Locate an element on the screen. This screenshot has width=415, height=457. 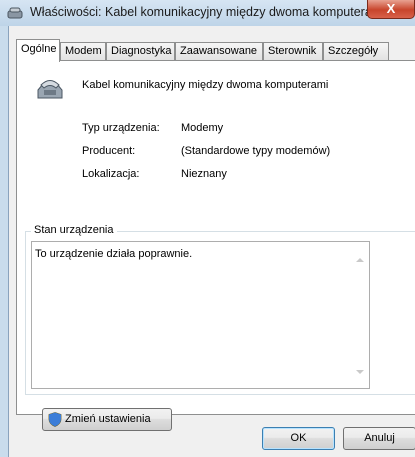
change-settings-label: Zmień ustawienia is located at coordinates (108, 419).